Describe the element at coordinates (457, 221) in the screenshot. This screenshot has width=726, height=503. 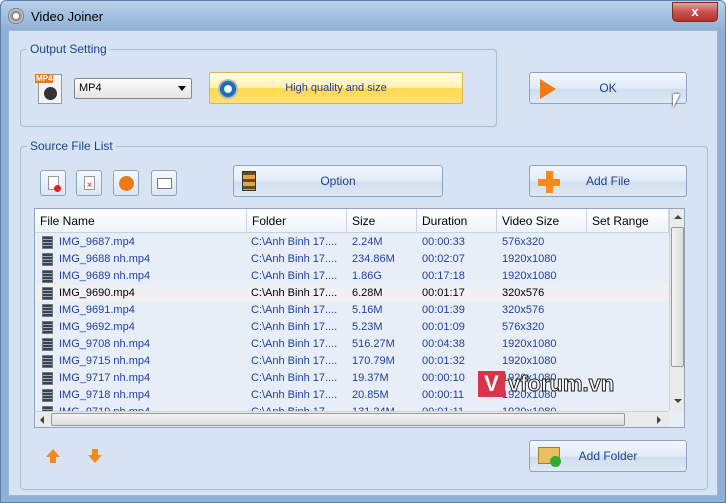
I see `column-duration: Duration` at that location.